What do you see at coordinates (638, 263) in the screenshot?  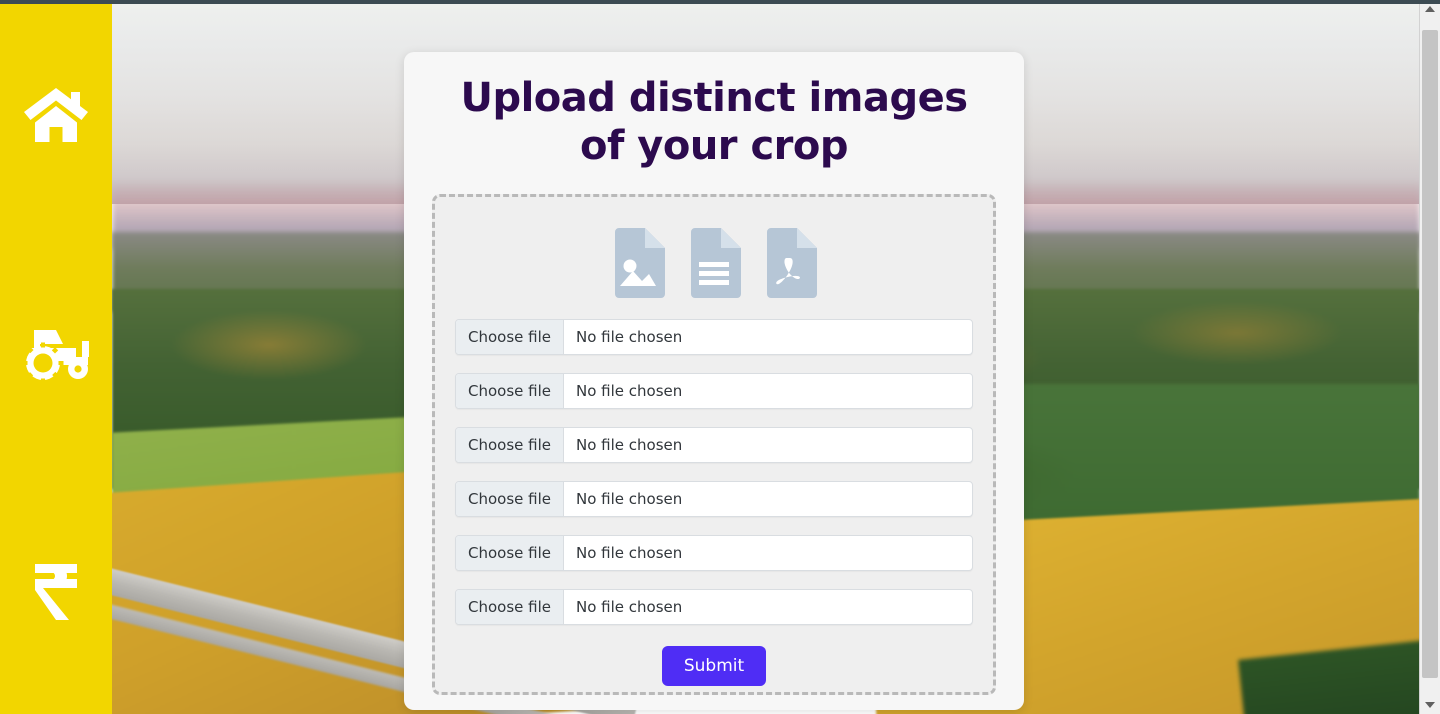 I see `image-file-icon` at bounding box center [638, 263].